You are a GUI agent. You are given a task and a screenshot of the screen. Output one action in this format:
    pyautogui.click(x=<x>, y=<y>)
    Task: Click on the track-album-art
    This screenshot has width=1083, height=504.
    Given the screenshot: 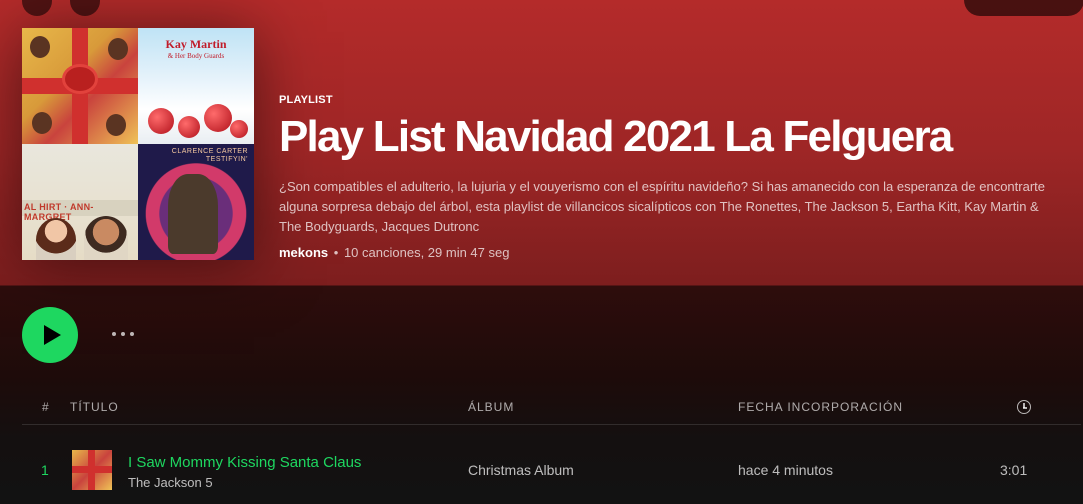 What is the action you would take?
    pyautogui.click(x=92, y=470)
    